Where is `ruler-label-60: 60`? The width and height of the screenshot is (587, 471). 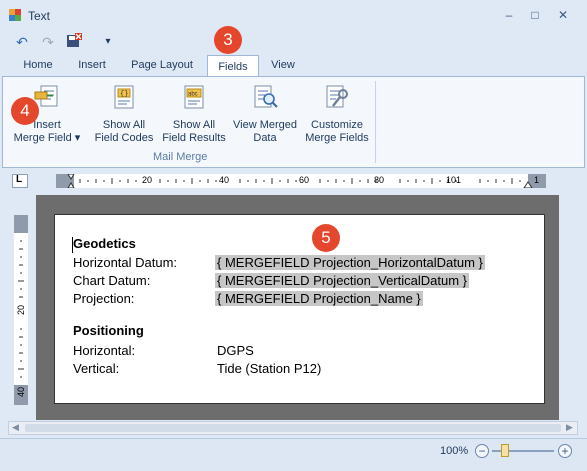 ruler-label-60: 60 is located at coordinates (304, 180).